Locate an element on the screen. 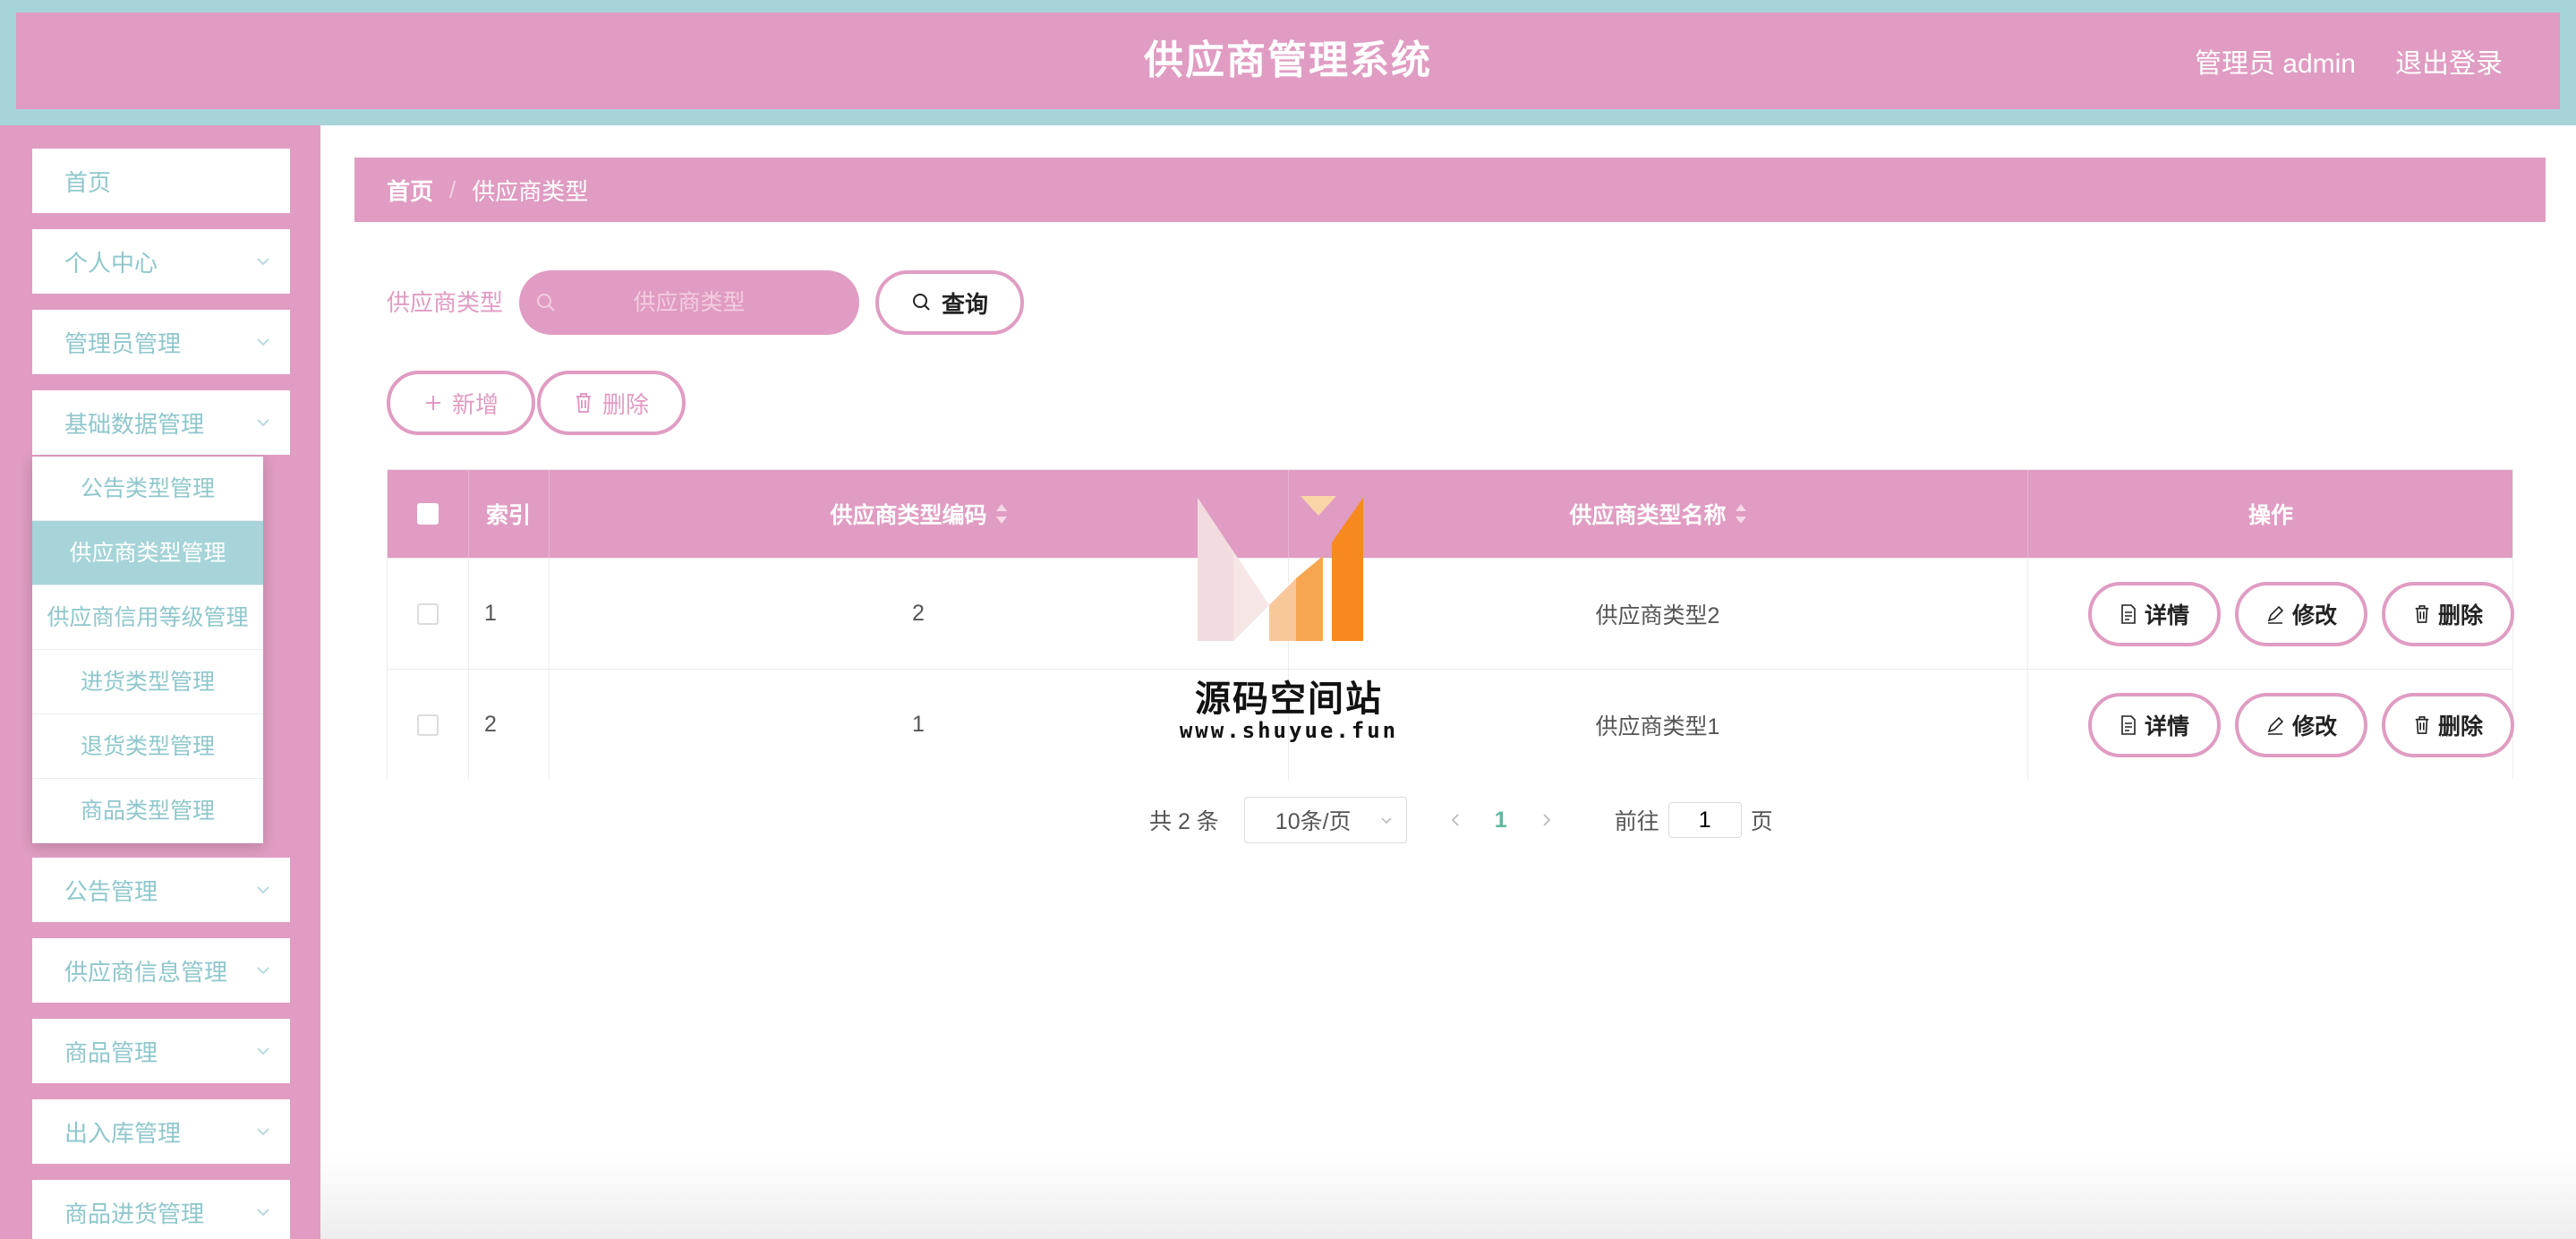  search-button: 查询 is located at coordinates (949, 302).